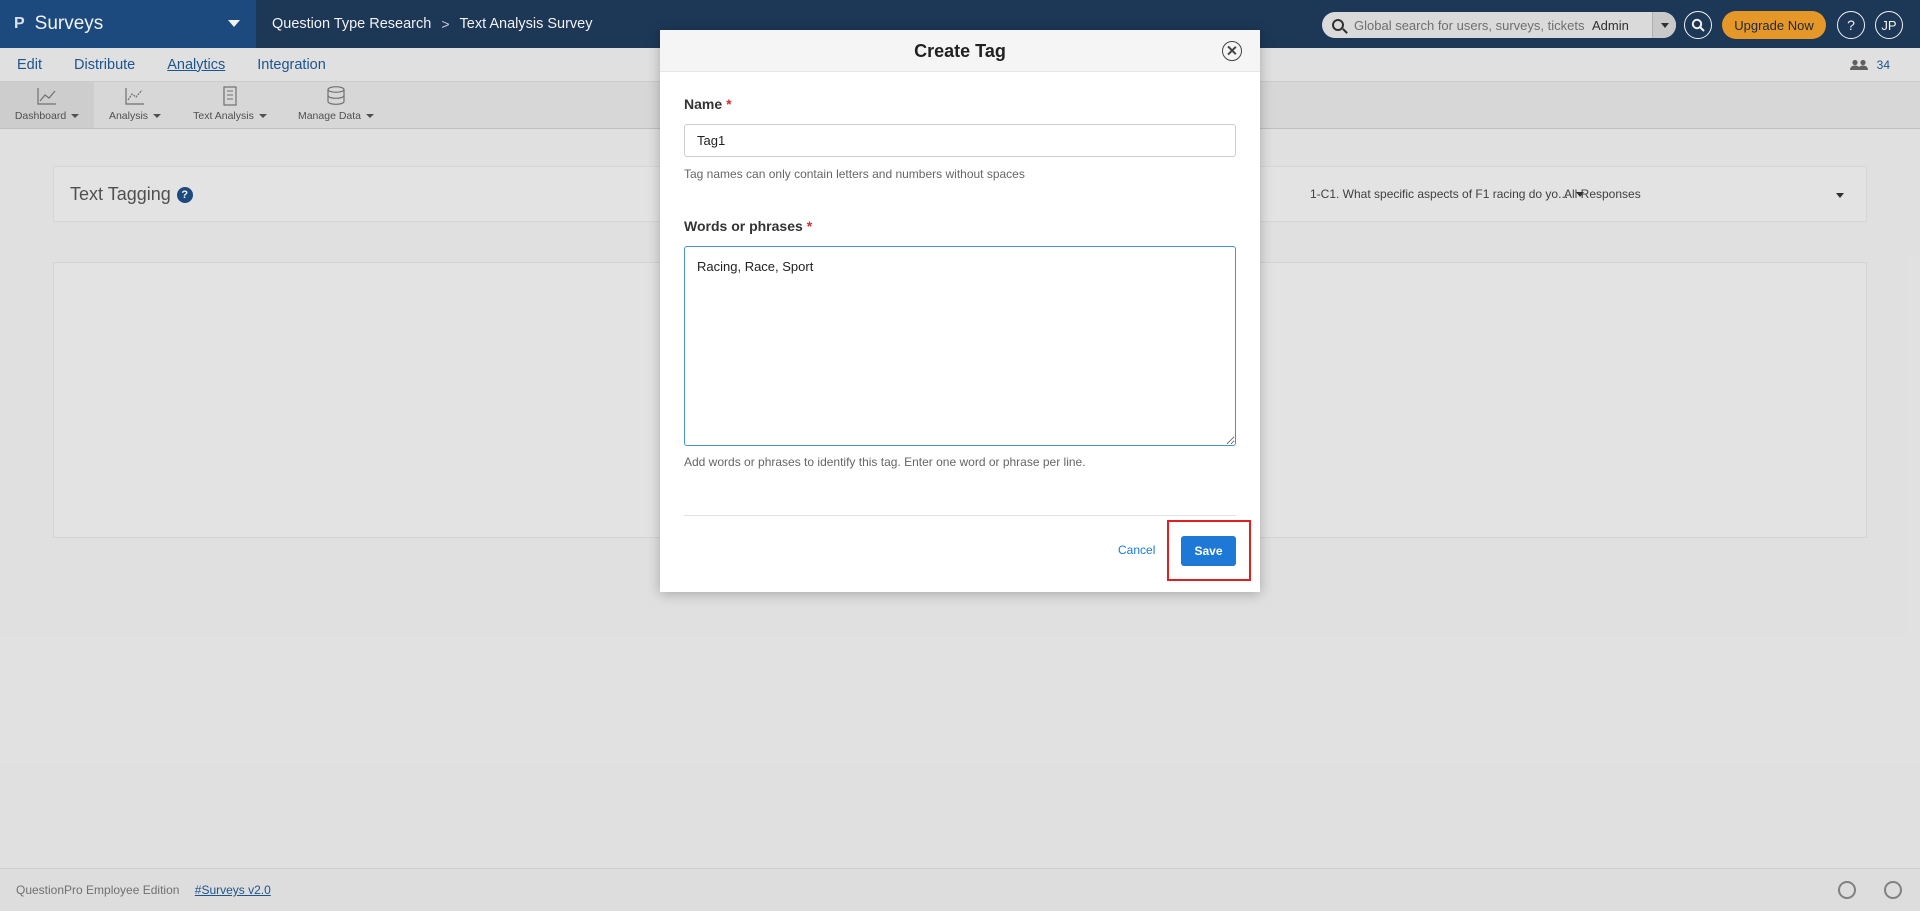  Describe the element at coordinates (703, 104) in the screenshot. I see `name-label-text: Name` at that location.